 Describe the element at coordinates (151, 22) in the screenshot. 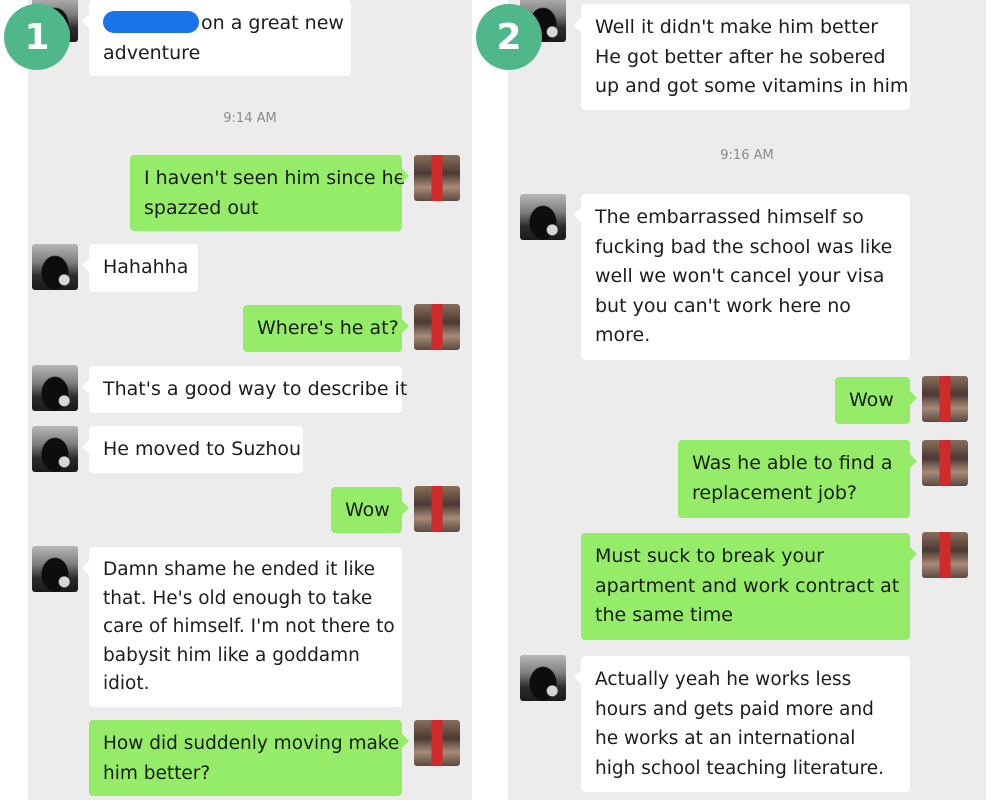

I see `redacted-name-mark` at that location.